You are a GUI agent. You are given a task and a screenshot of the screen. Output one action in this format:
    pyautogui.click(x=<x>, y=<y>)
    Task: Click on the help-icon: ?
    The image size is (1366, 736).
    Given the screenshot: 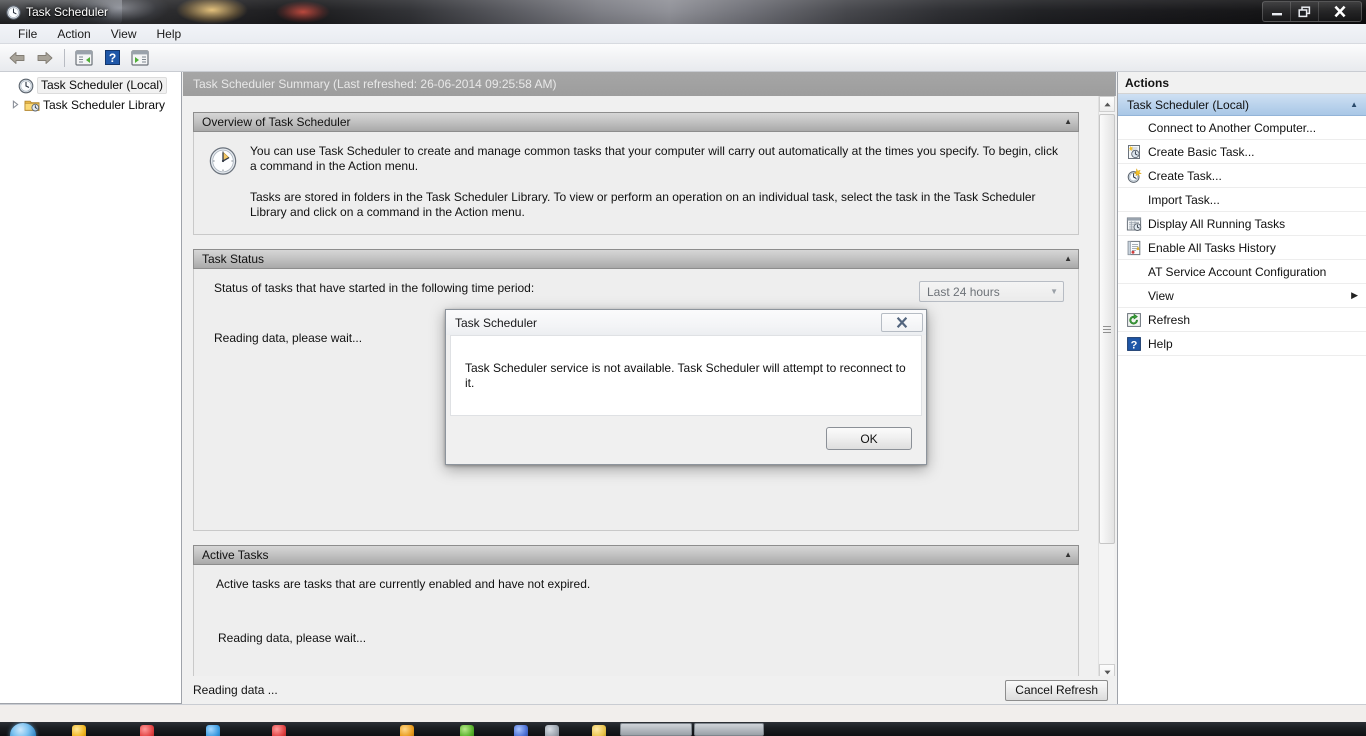 What is the action you would take?
    pyautogui.click(x=112, y=58)
    